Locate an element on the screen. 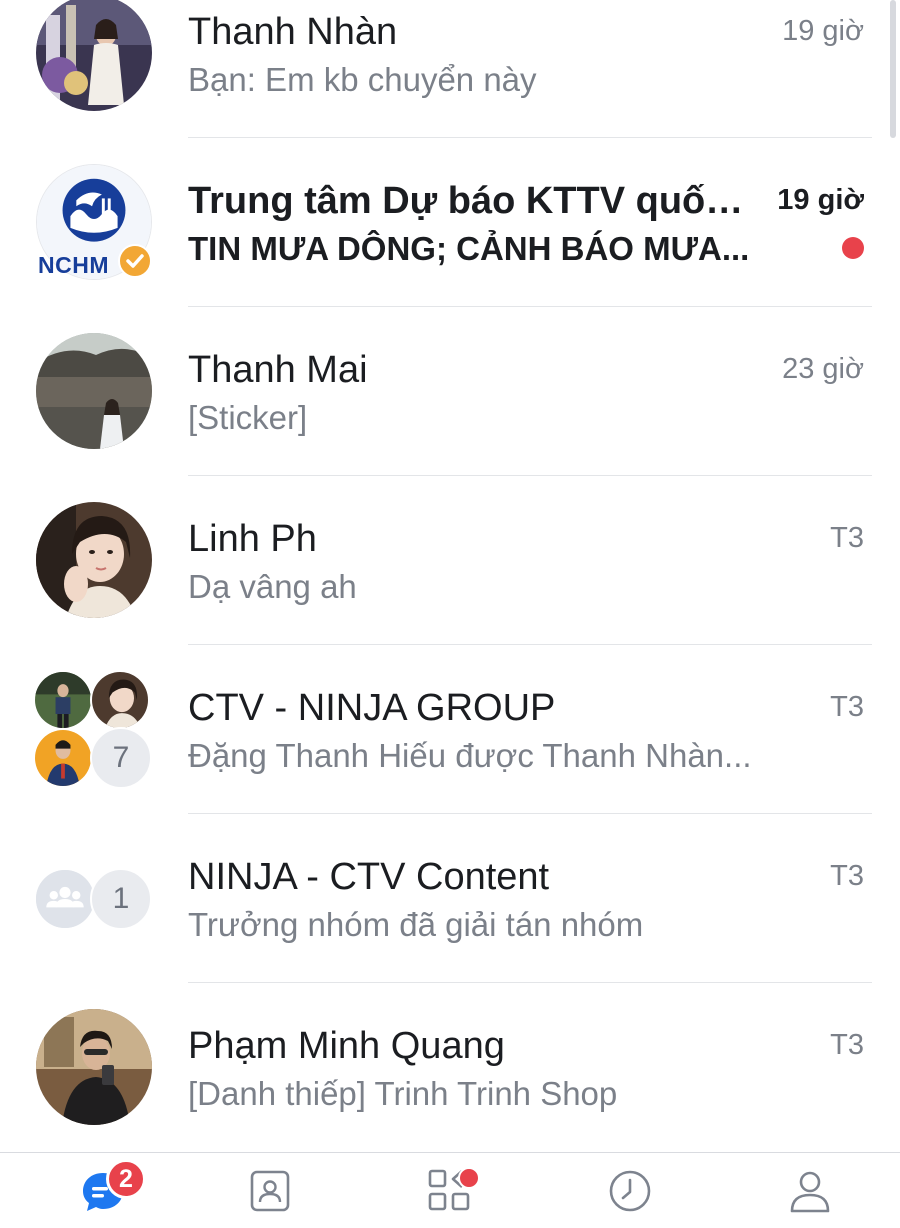 This screenshot has height=1228, width=900. group-member-count: 1 is located at coordinates (121, 899).